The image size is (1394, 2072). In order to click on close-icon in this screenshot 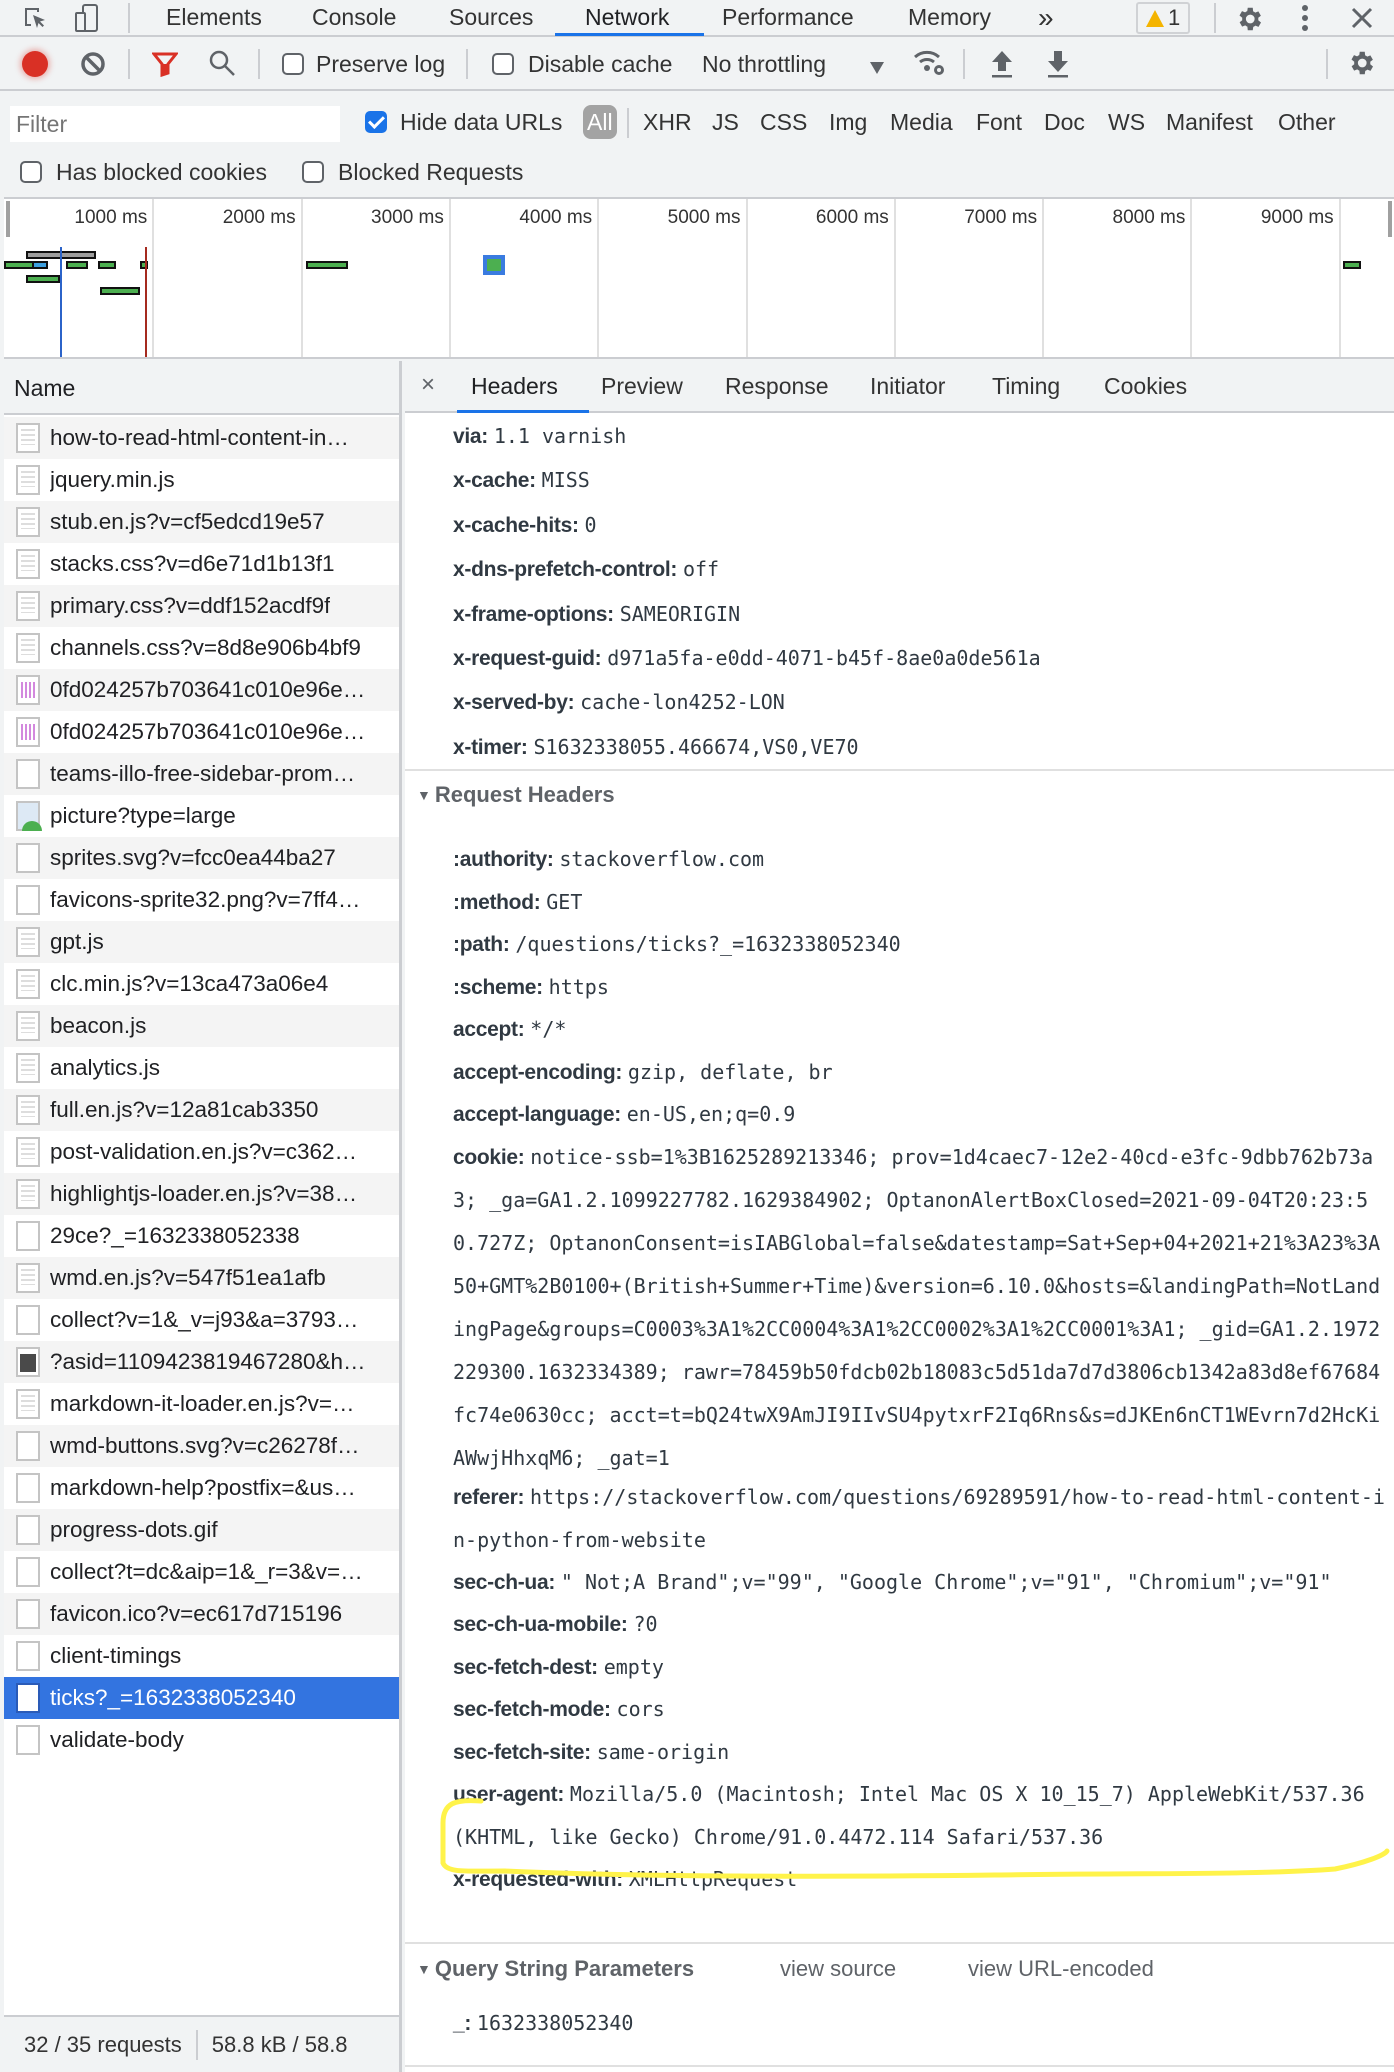, I will do `click(1362, 21)`.